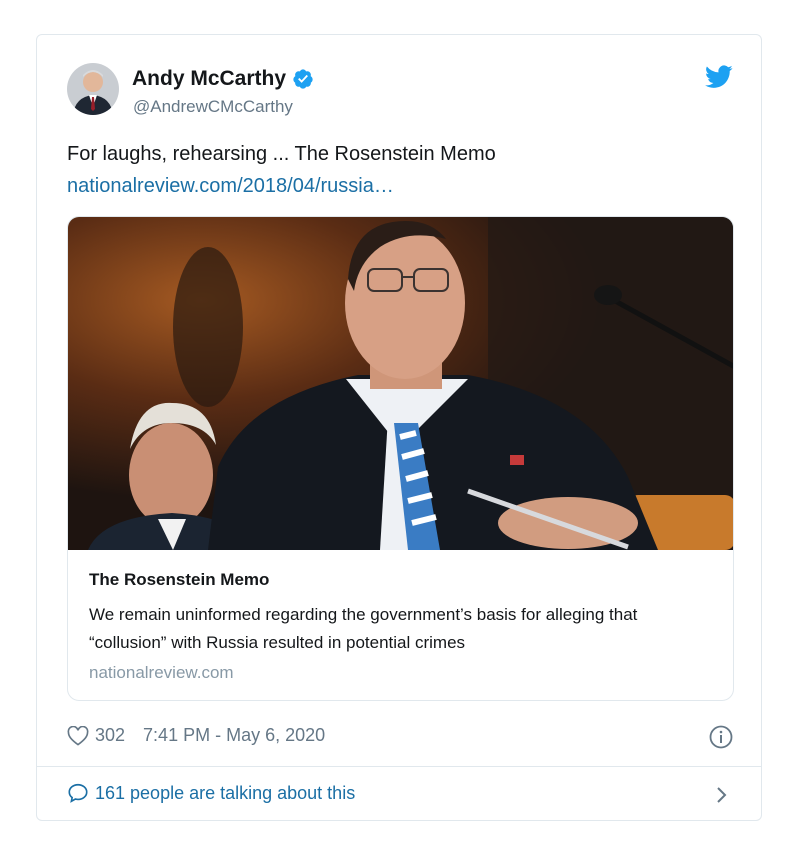 The image size is (800, 858). I want to click on tweet-meta-row: 302 7:41 PM - May 6, 2020, so click(196, 735).